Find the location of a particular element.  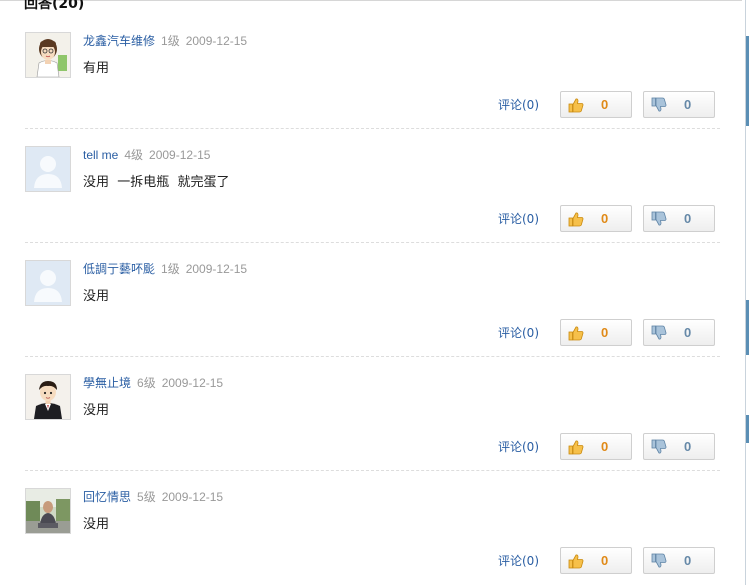

cartoon-girl-avatar-icon is located at coordinates (48, 55).